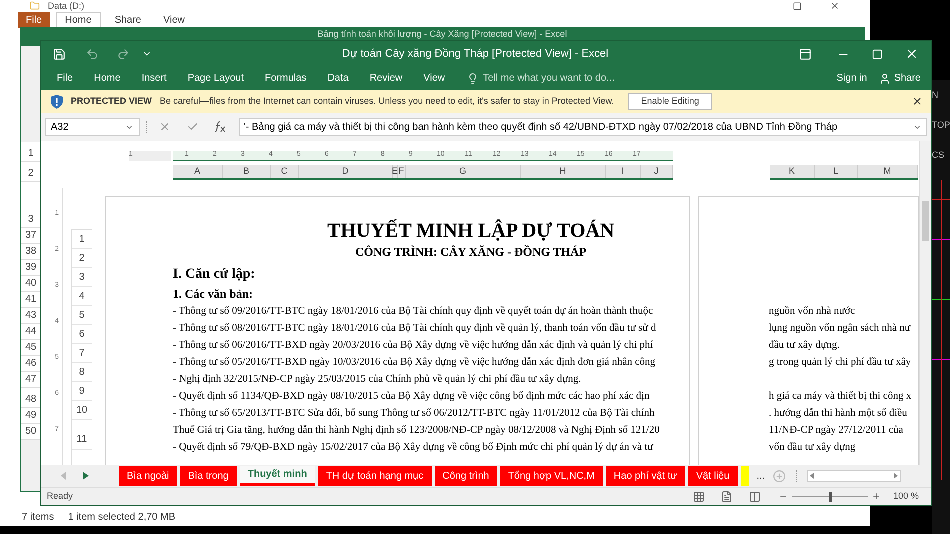 This screenshot has width=950, height=534. I want to click on ribbon-tab: Formulas, so click(286, 78).